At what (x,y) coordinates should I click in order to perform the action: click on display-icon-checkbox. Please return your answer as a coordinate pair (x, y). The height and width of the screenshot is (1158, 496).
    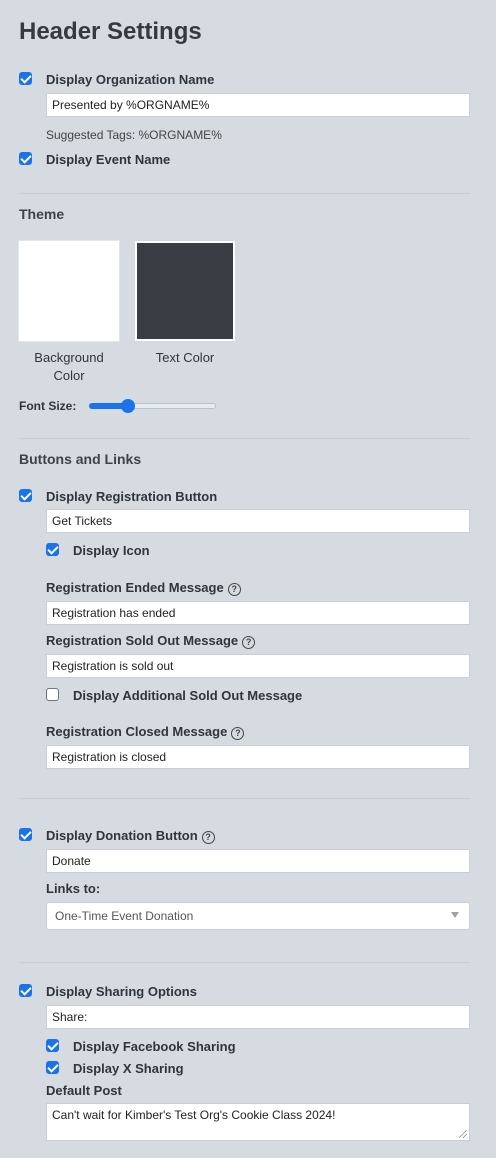
    Looking at the image, I should click on (52, 549).